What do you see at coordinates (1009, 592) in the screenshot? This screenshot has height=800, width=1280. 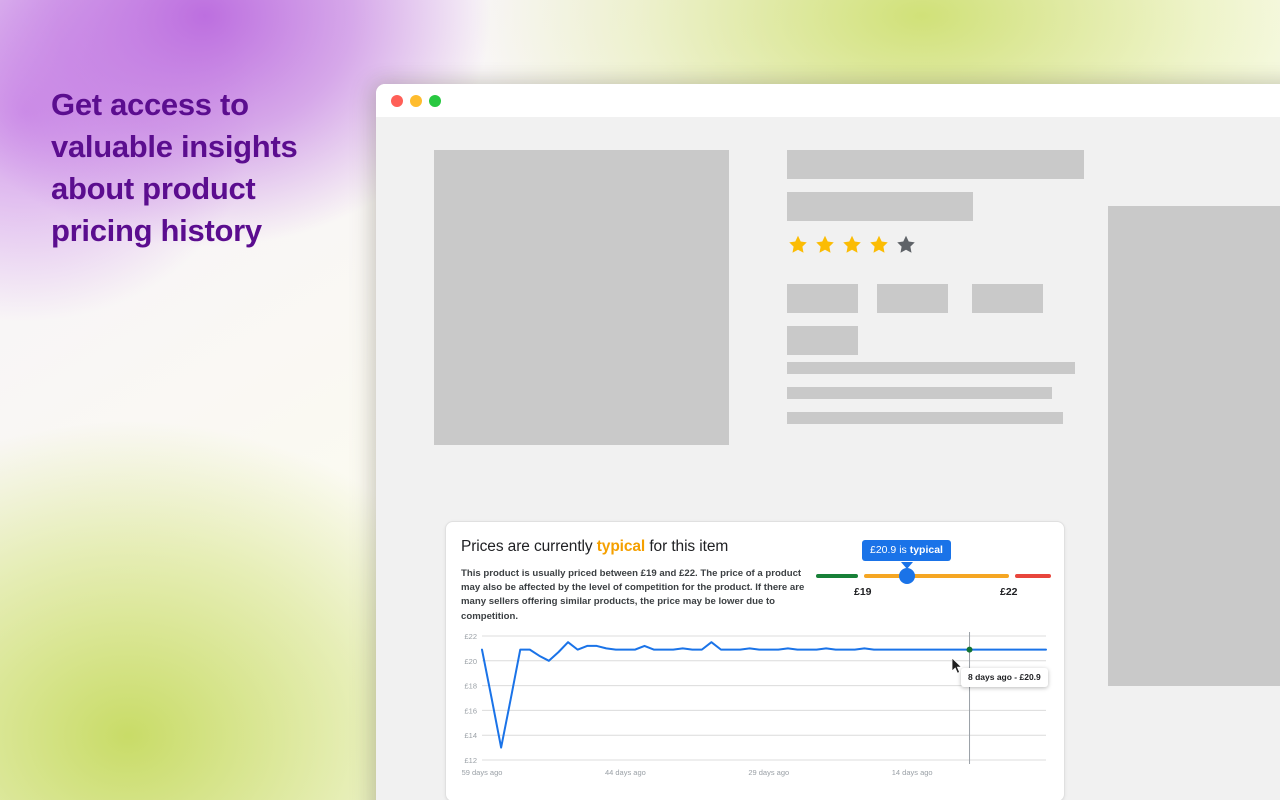 I see `slider-high-label: £22` at bounding box center [1009, 592].